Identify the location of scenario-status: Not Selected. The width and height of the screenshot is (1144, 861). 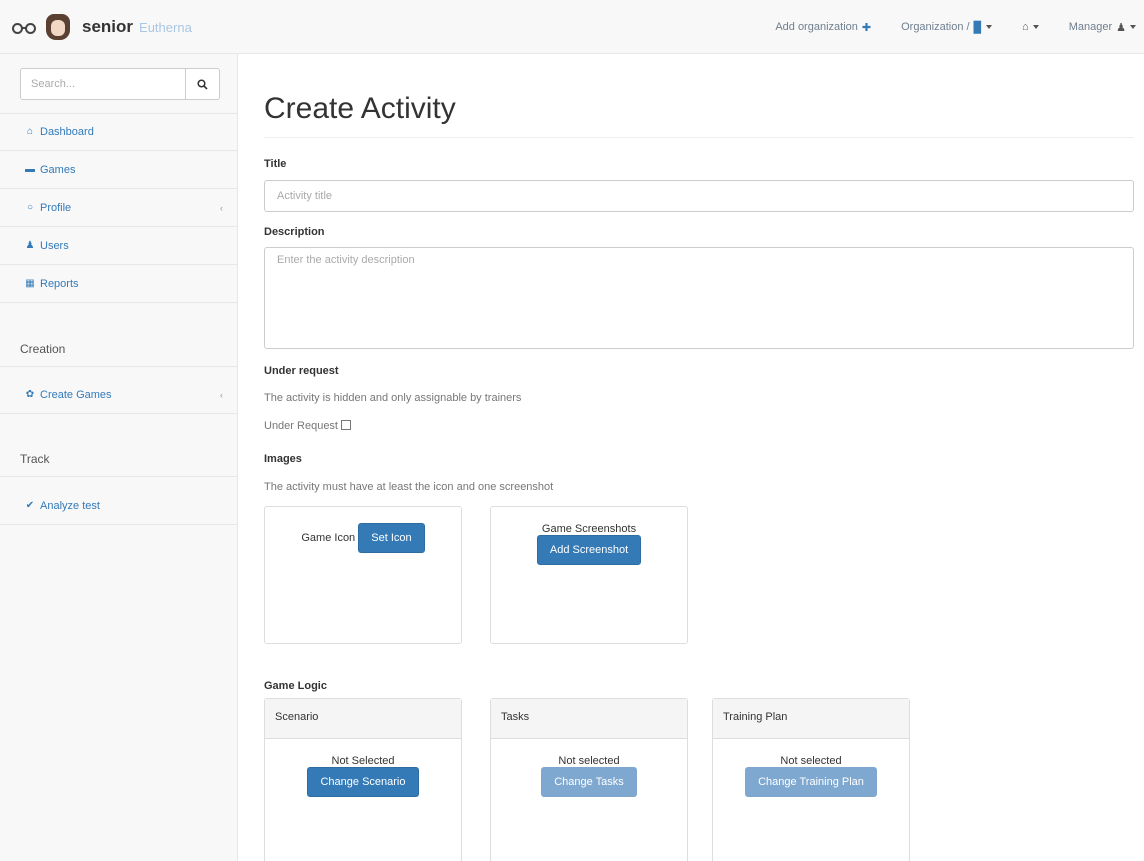
(363, 761).